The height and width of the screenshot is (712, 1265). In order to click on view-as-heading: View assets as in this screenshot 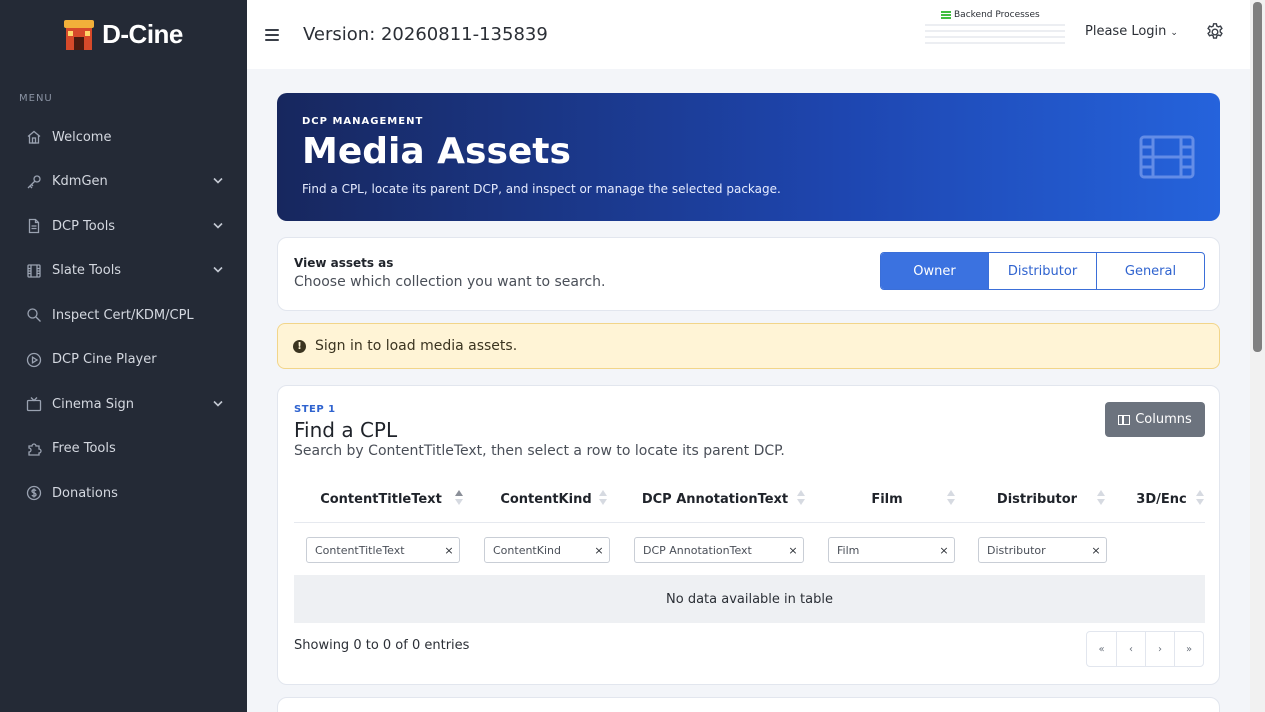, I will do `click(344, 263)`.